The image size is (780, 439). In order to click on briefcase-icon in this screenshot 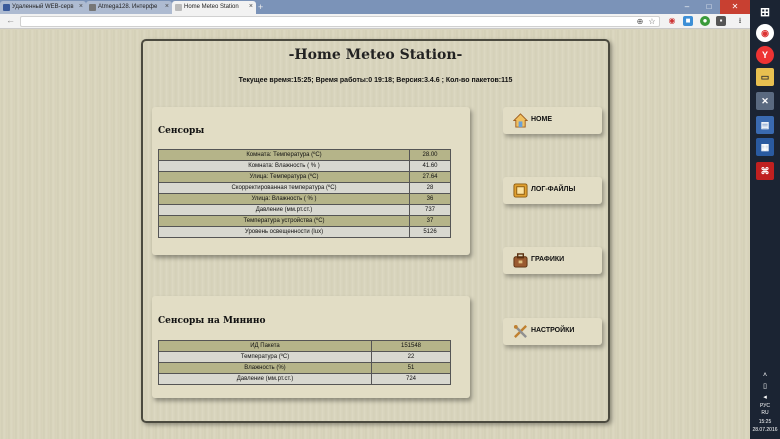, I will do `click(520, 260)`.